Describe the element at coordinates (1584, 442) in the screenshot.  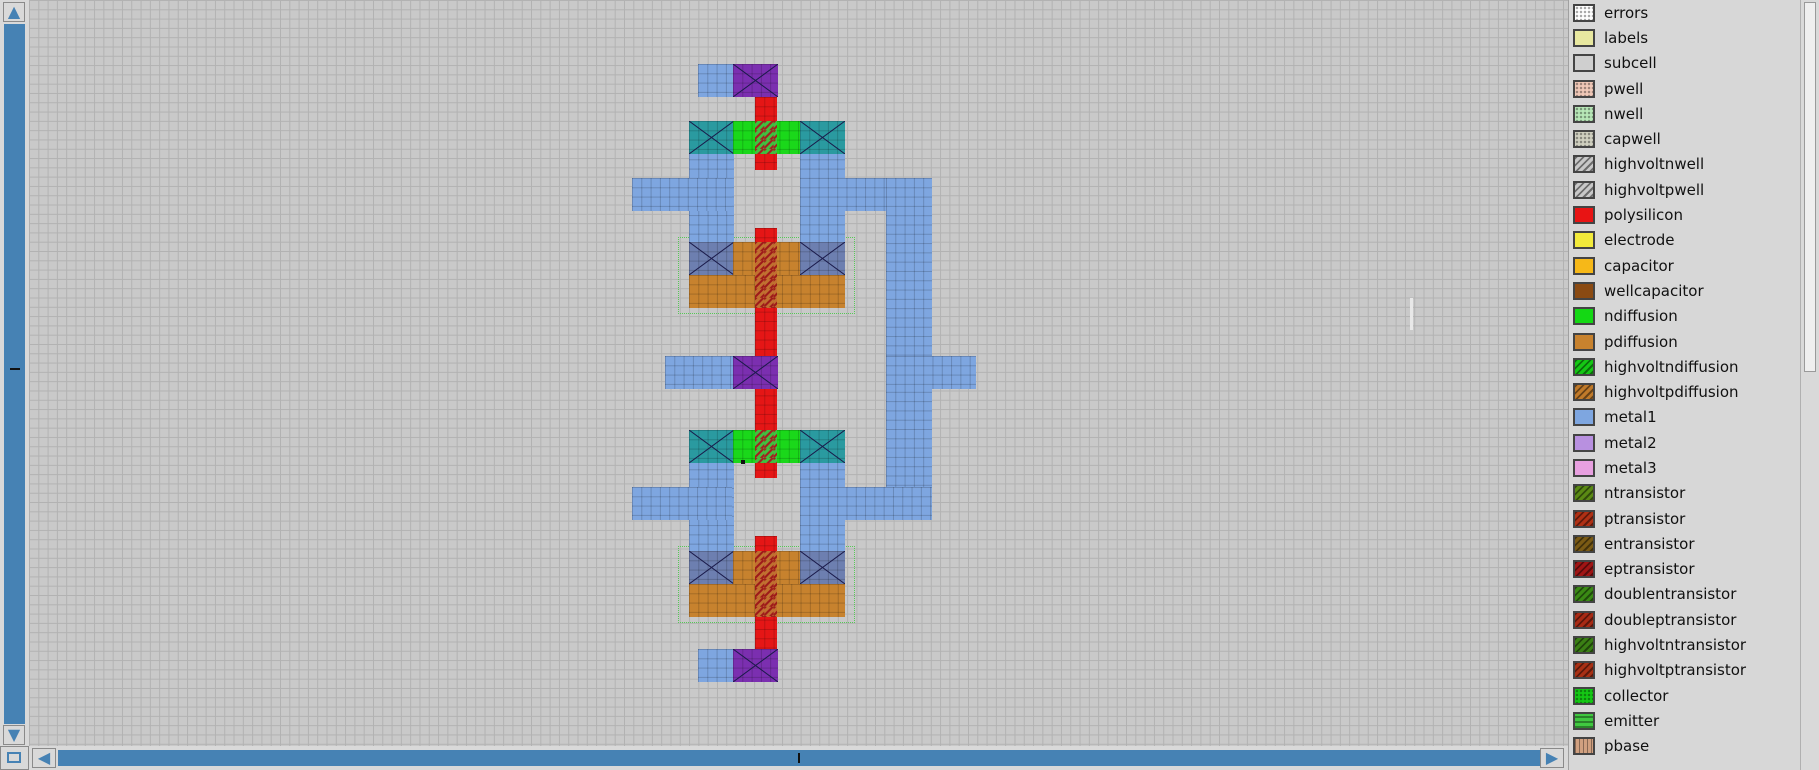
I see `metal2-swatch-icon` at that location.